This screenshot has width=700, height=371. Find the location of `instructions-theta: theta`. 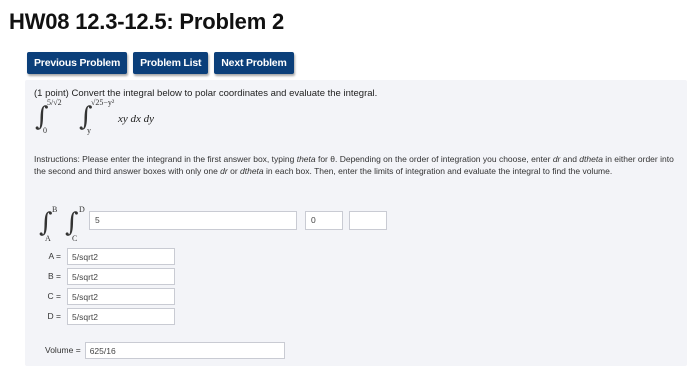

instructions-theta: theta is located at coordinates (306, 159).